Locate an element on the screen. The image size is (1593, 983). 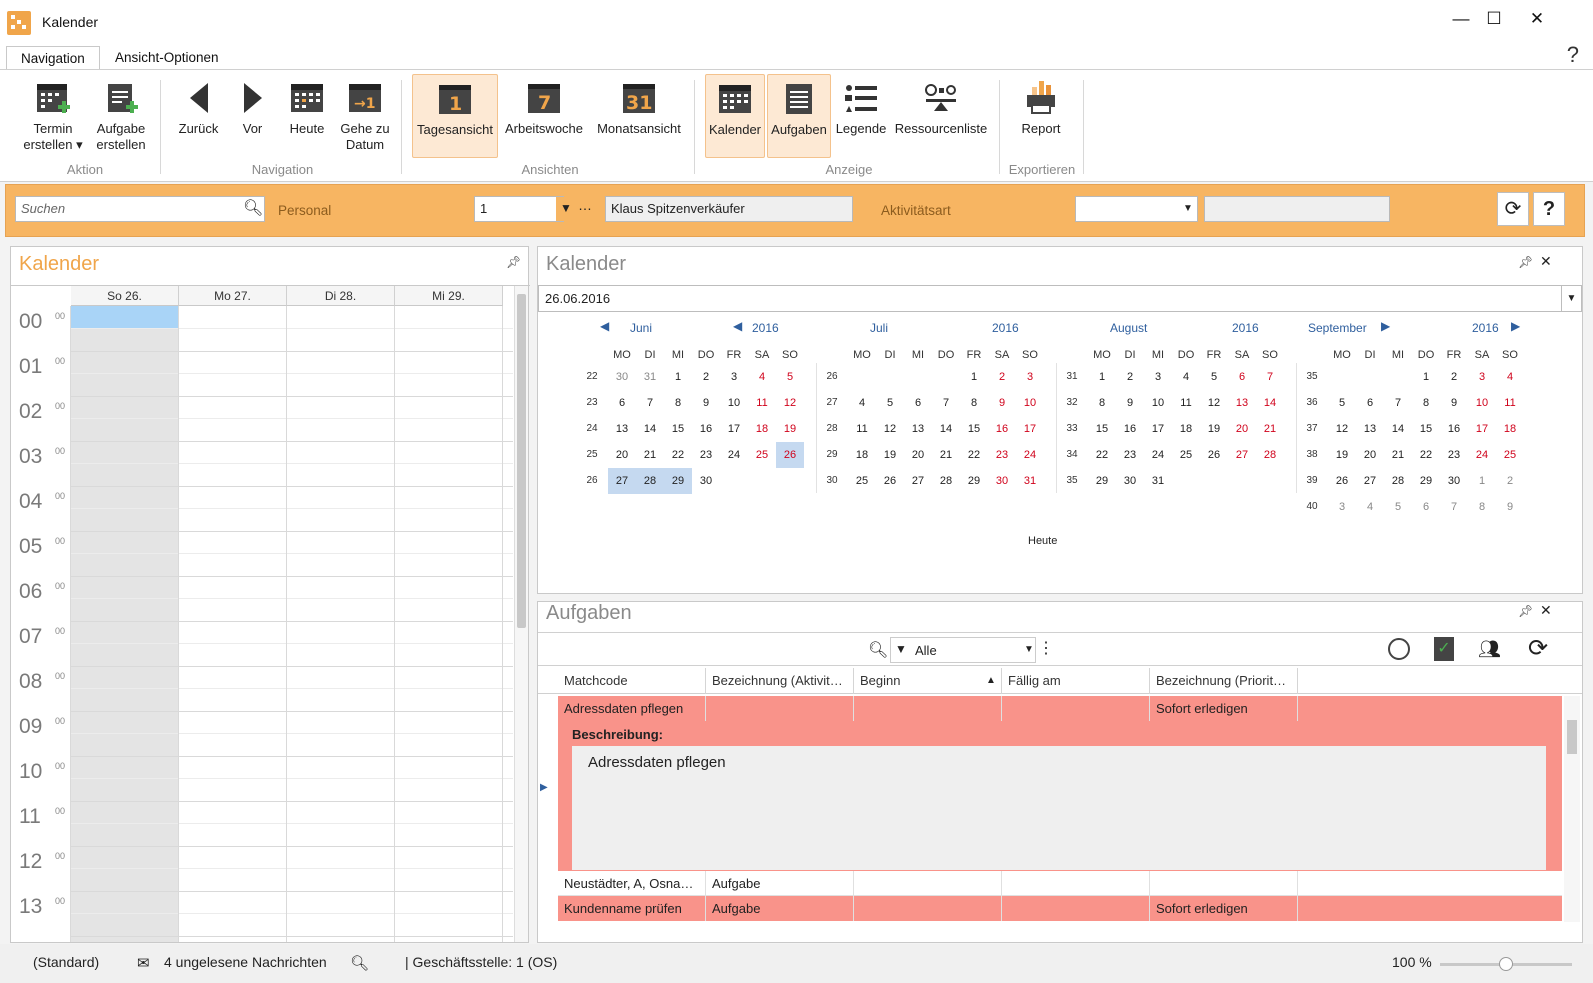
vertical-scrollbar is located at coordinates (521, 614).